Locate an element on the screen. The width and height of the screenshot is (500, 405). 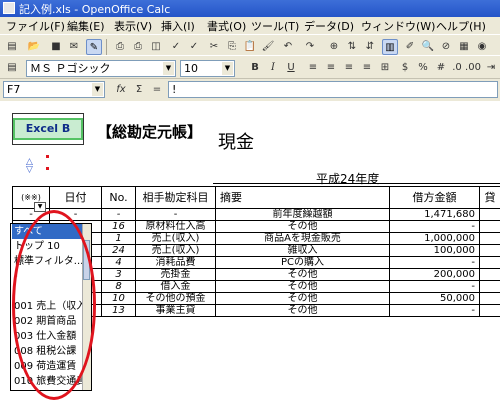
debit-cell: 1,000,000 is located at coordinates (435, 239).